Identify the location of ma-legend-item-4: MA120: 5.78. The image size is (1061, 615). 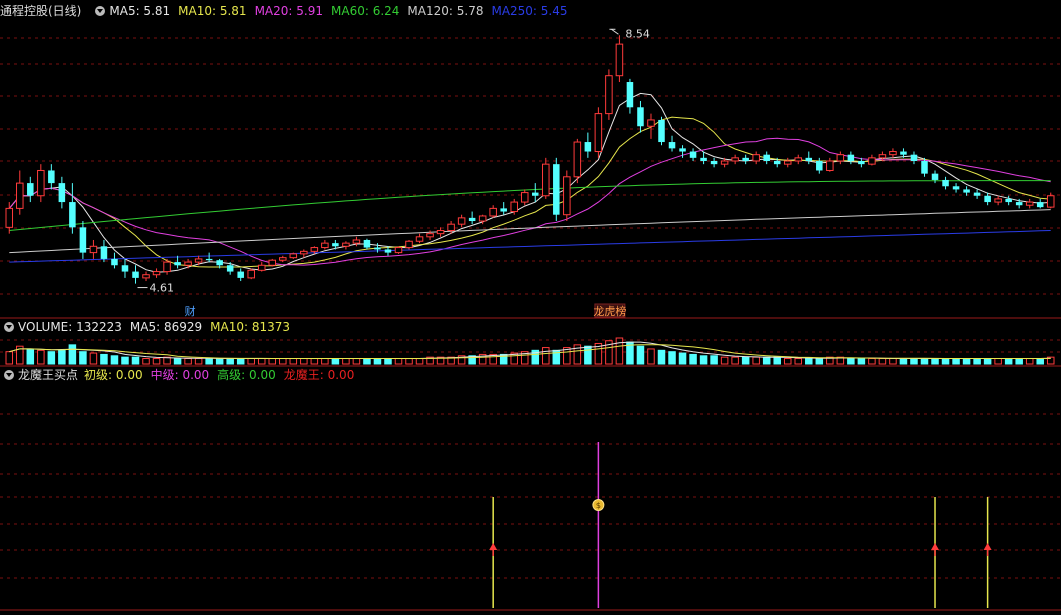
(445, 11).